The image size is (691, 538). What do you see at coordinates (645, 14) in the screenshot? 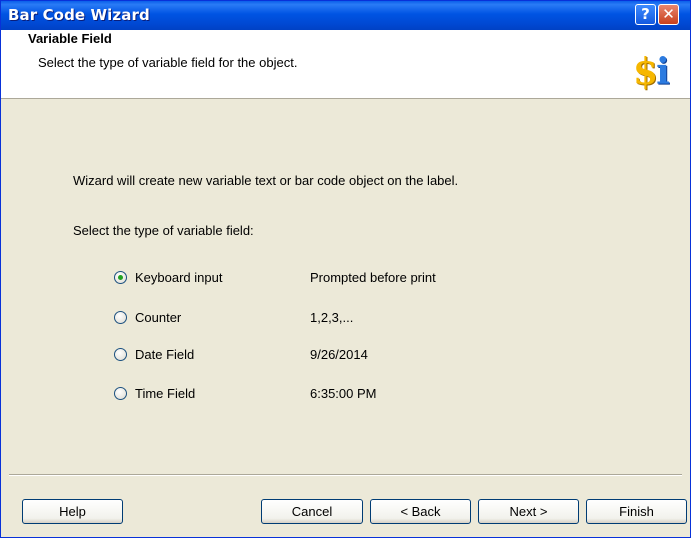
I see `help-title-button: ?` at bounding box center [645, 14].